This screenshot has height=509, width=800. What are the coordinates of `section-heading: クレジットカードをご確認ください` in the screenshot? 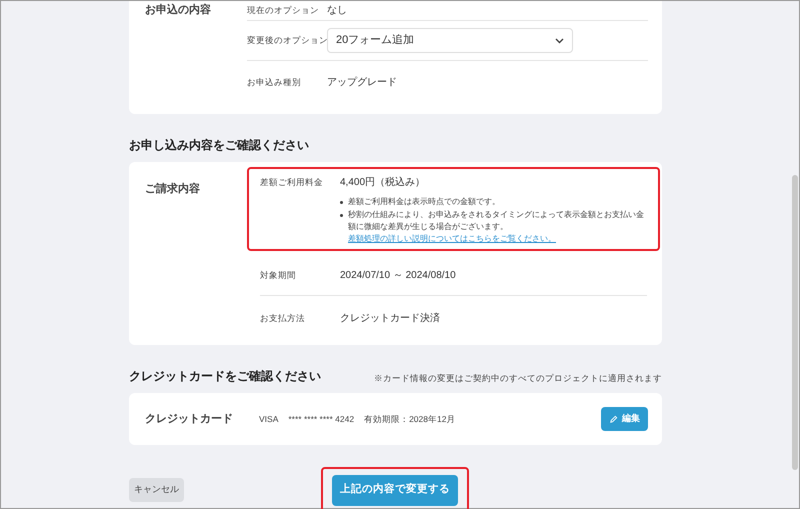 It's located at (225, 376).